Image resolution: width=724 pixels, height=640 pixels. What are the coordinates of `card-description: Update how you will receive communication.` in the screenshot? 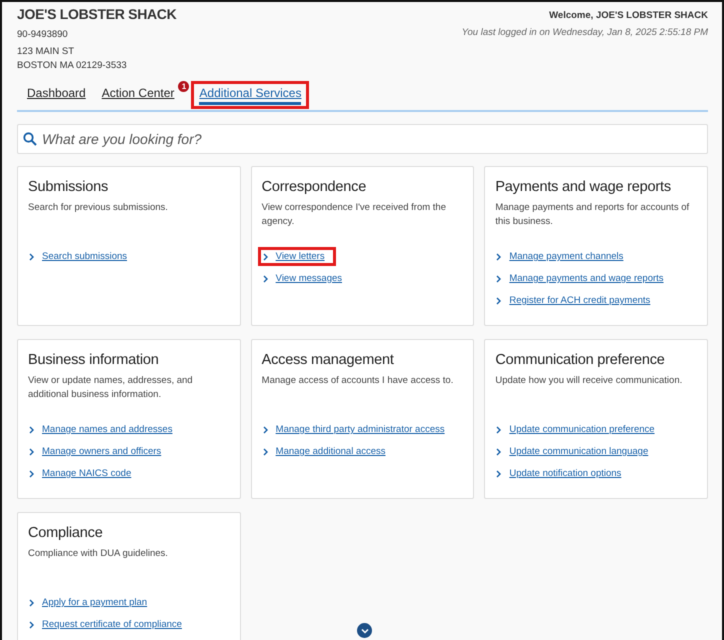 It's located at (589, 381).